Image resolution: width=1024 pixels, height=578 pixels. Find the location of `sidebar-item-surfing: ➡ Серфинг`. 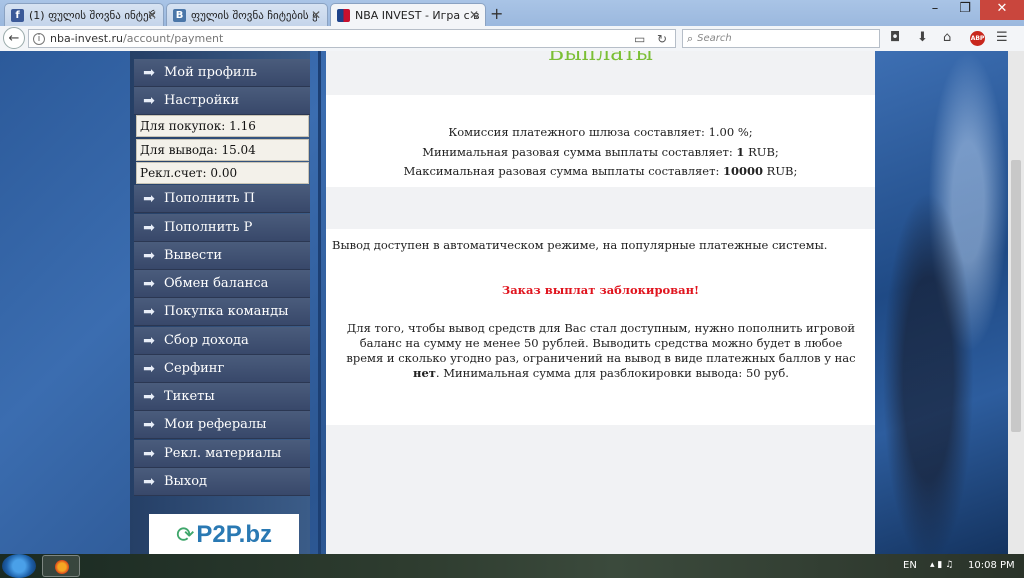

sidebar-item-surfing: ➡ Серфинг is located at coordinates (222, 369).